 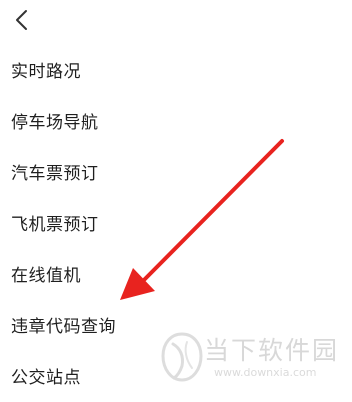 I want to click on menu-item-parking-navigation: 停车场导航, so click(x=176, y=120).